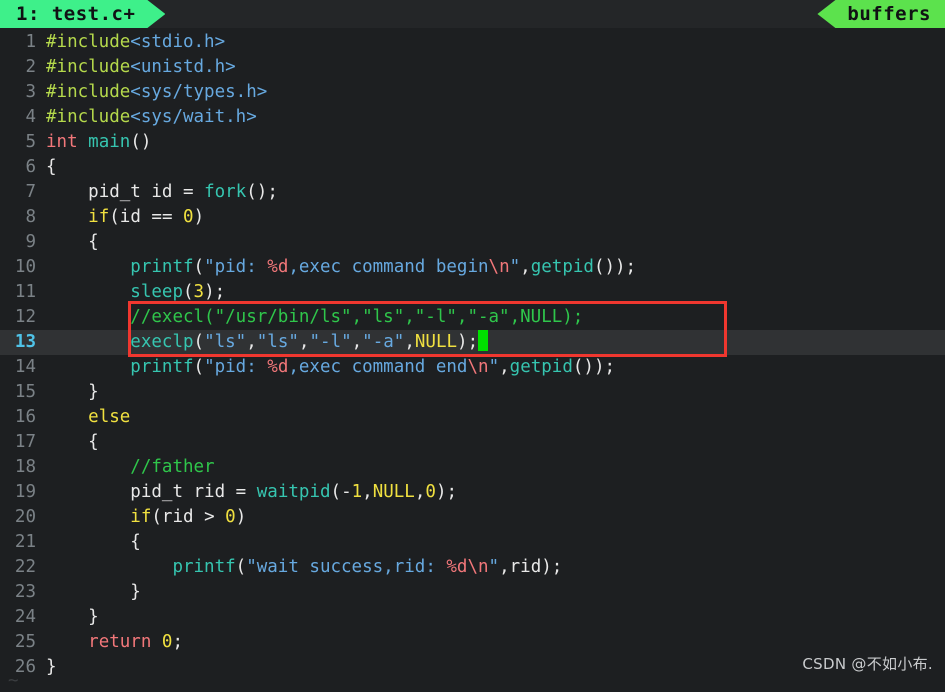 Image resolution: width=945 pixels, height=692 pixels. I want to click on code-line-20: 20 if(rid > 0), so click(472, 517).